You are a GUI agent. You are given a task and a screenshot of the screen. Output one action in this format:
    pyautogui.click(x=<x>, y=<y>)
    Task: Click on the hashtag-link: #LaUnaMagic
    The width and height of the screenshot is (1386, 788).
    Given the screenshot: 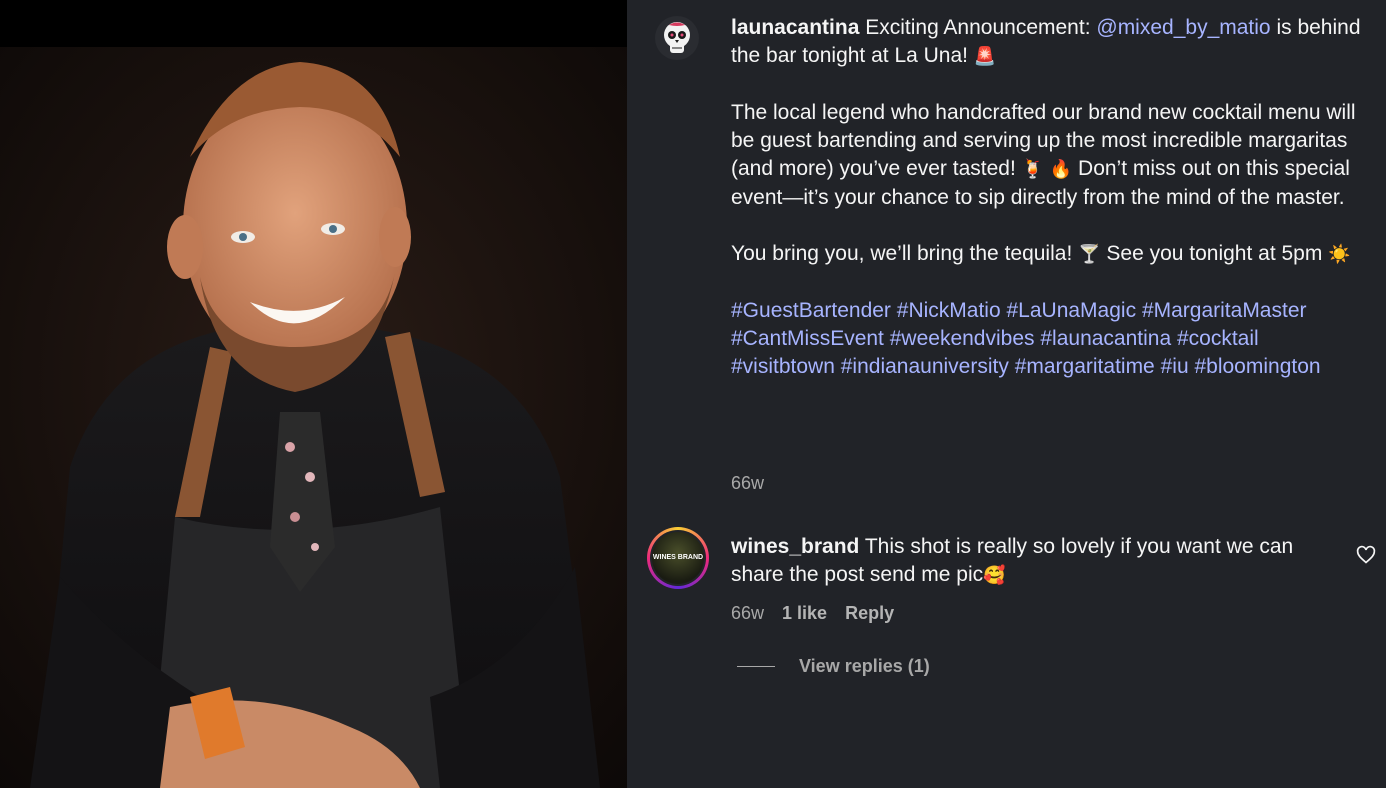 What is the action you would take?
    pyautogui.click(x=1072, y=310)
    